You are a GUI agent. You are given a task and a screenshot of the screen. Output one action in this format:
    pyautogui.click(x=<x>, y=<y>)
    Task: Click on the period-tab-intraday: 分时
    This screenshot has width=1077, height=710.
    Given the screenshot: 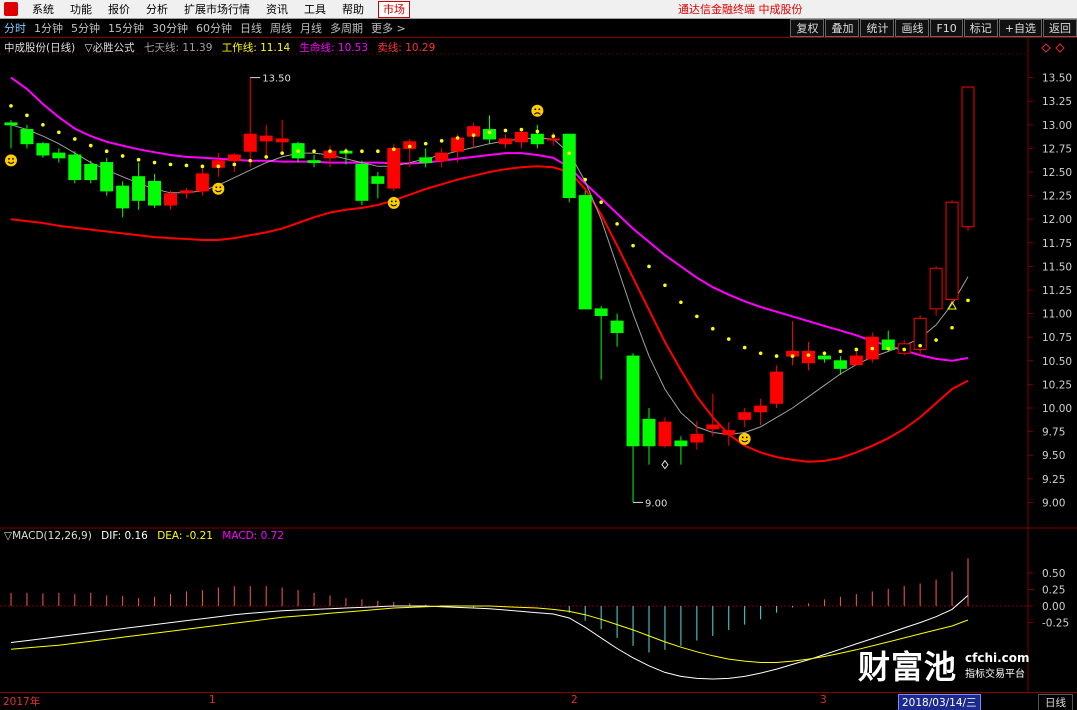 What is the action you would take?
    pyautogui.click(x=15, y=28)
    